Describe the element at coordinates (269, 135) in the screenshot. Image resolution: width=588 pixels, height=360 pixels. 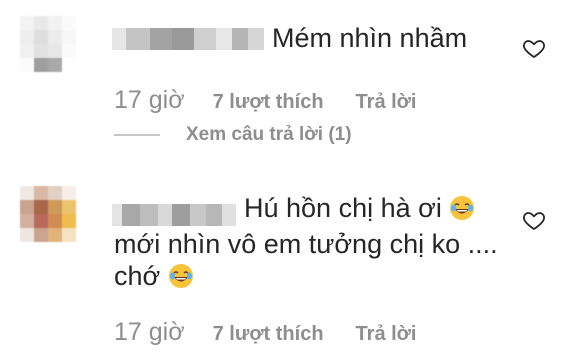
I see `view-replies-link: Xem câu trả lời (1)` at that location.